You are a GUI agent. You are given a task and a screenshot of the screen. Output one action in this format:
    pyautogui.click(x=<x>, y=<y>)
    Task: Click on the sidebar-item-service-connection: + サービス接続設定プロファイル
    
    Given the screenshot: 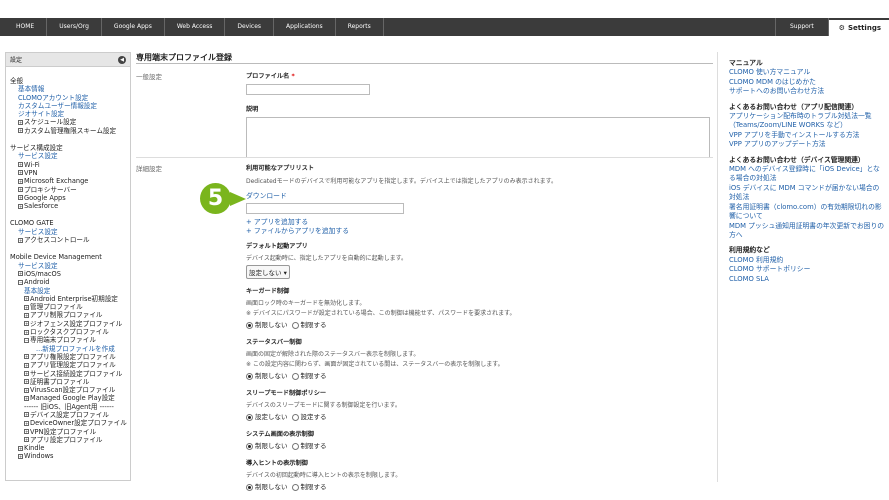 What is the action you would take?
    pyautogui.click(x=68, y=374)
    